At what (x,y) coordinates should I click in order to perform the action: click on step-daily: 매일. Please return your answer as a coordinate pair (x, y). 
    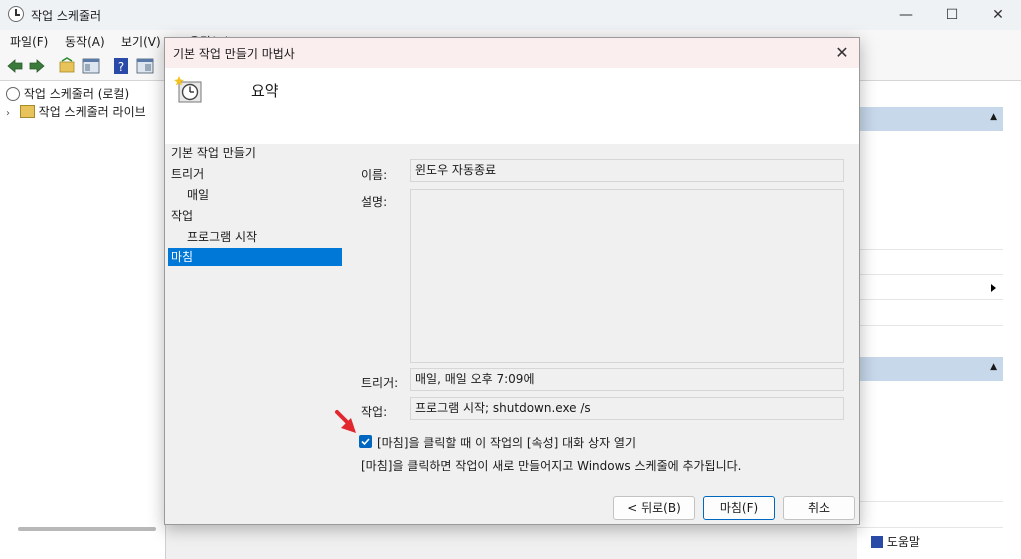
    Looking at the image, I should click on (198, 195).